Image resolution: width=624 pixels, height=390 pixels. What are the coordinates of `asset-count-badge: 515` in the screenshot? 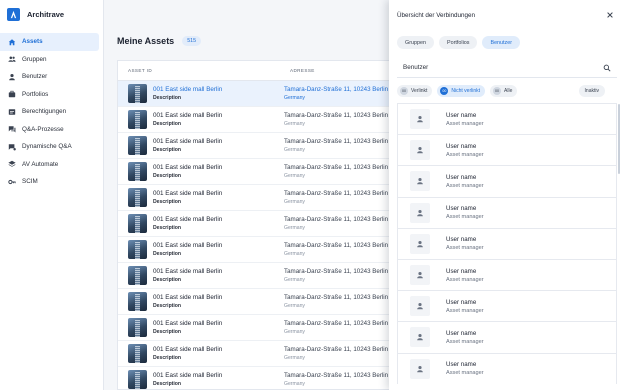 It's located at (192, 41).